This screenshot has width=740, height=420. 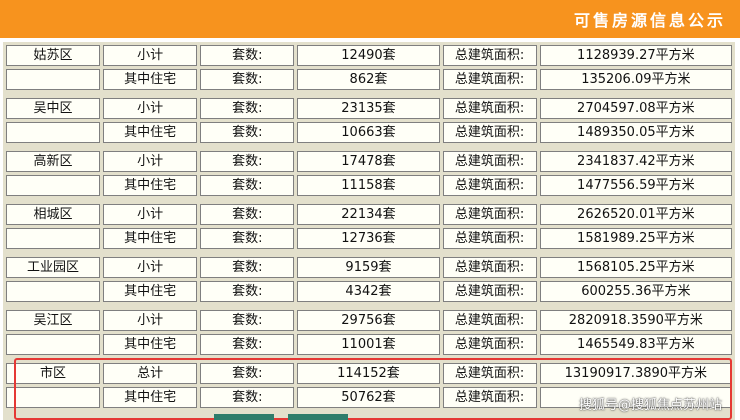 I want to click on district-name: 工业园区, so click(x=53, y=267).